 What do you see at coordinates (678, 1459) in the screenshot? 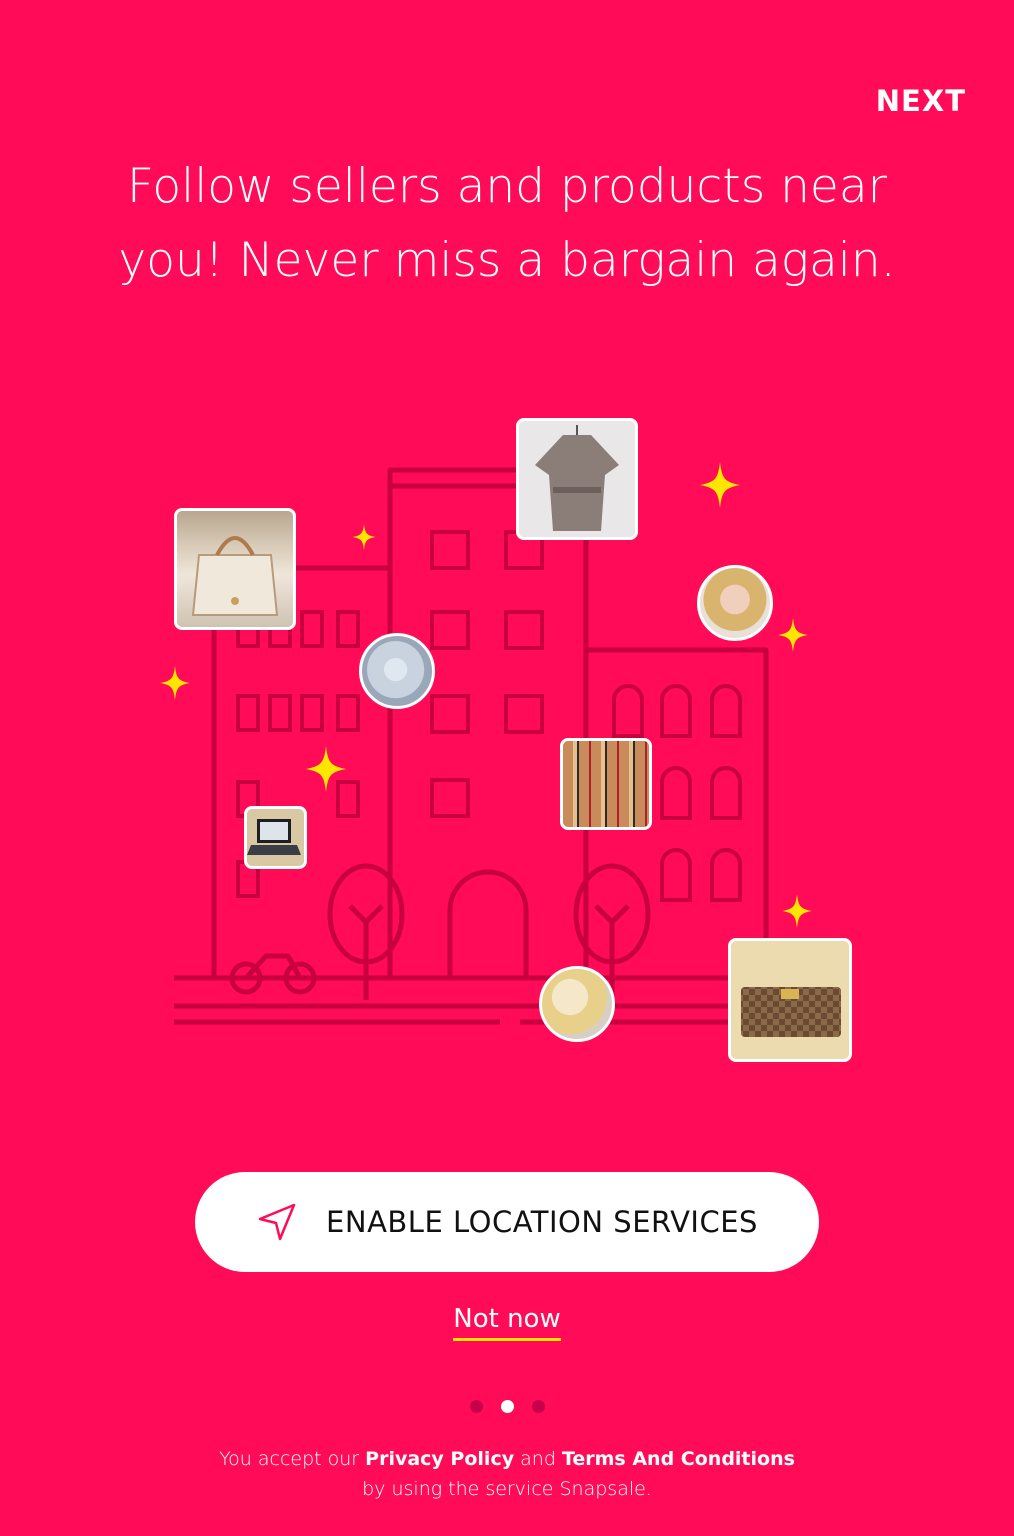
I see `terms-link: Terms And Conditions` at bounding box center [678, 1459].